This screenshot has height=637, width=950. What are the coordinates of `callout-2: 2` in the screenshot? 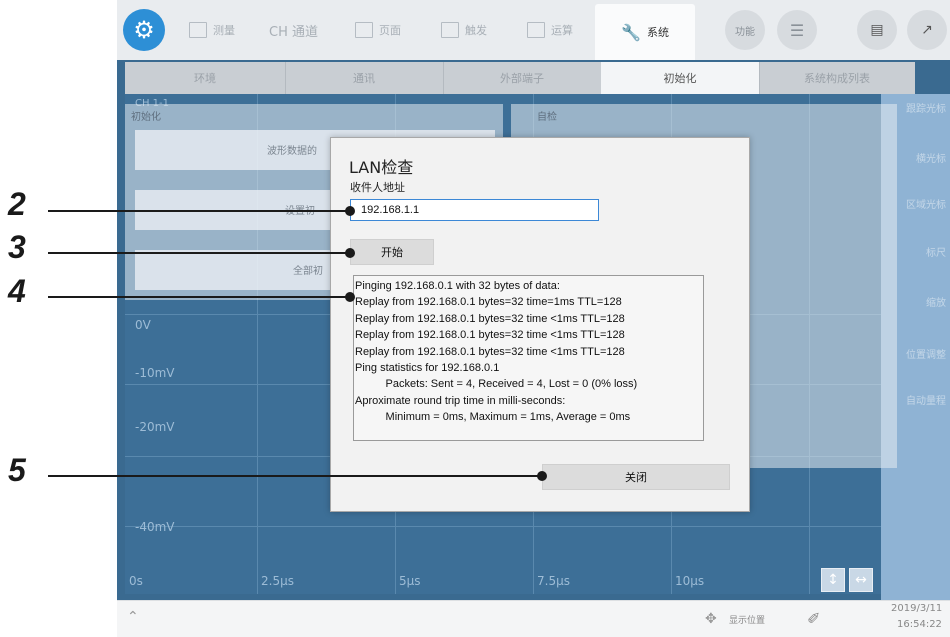 It's located at (17, 204).